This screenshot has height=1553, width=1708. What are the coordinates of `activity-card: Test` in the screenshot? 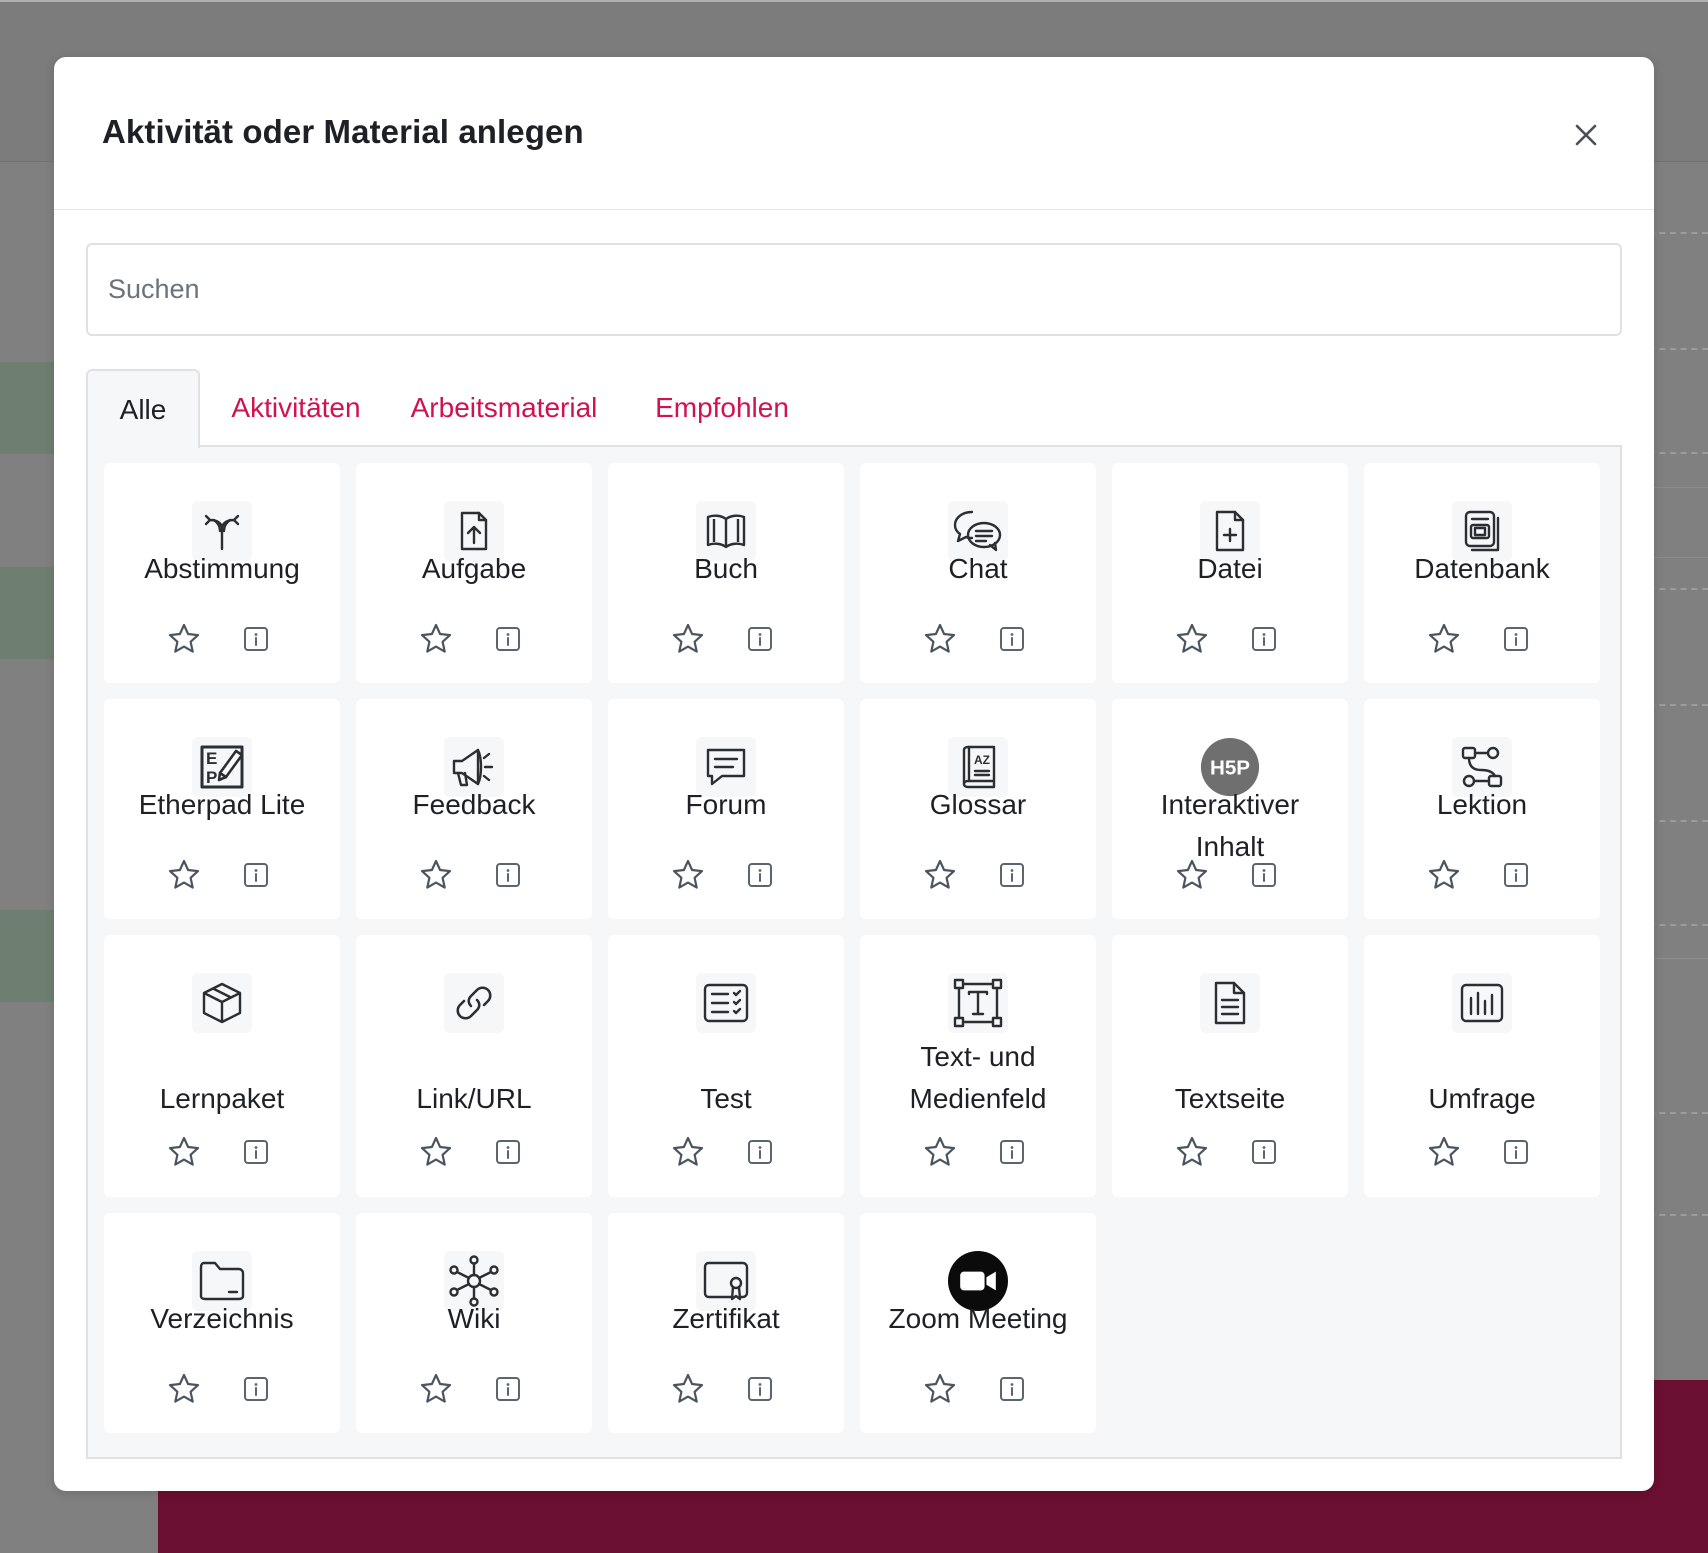 It's located at (726, 1066).